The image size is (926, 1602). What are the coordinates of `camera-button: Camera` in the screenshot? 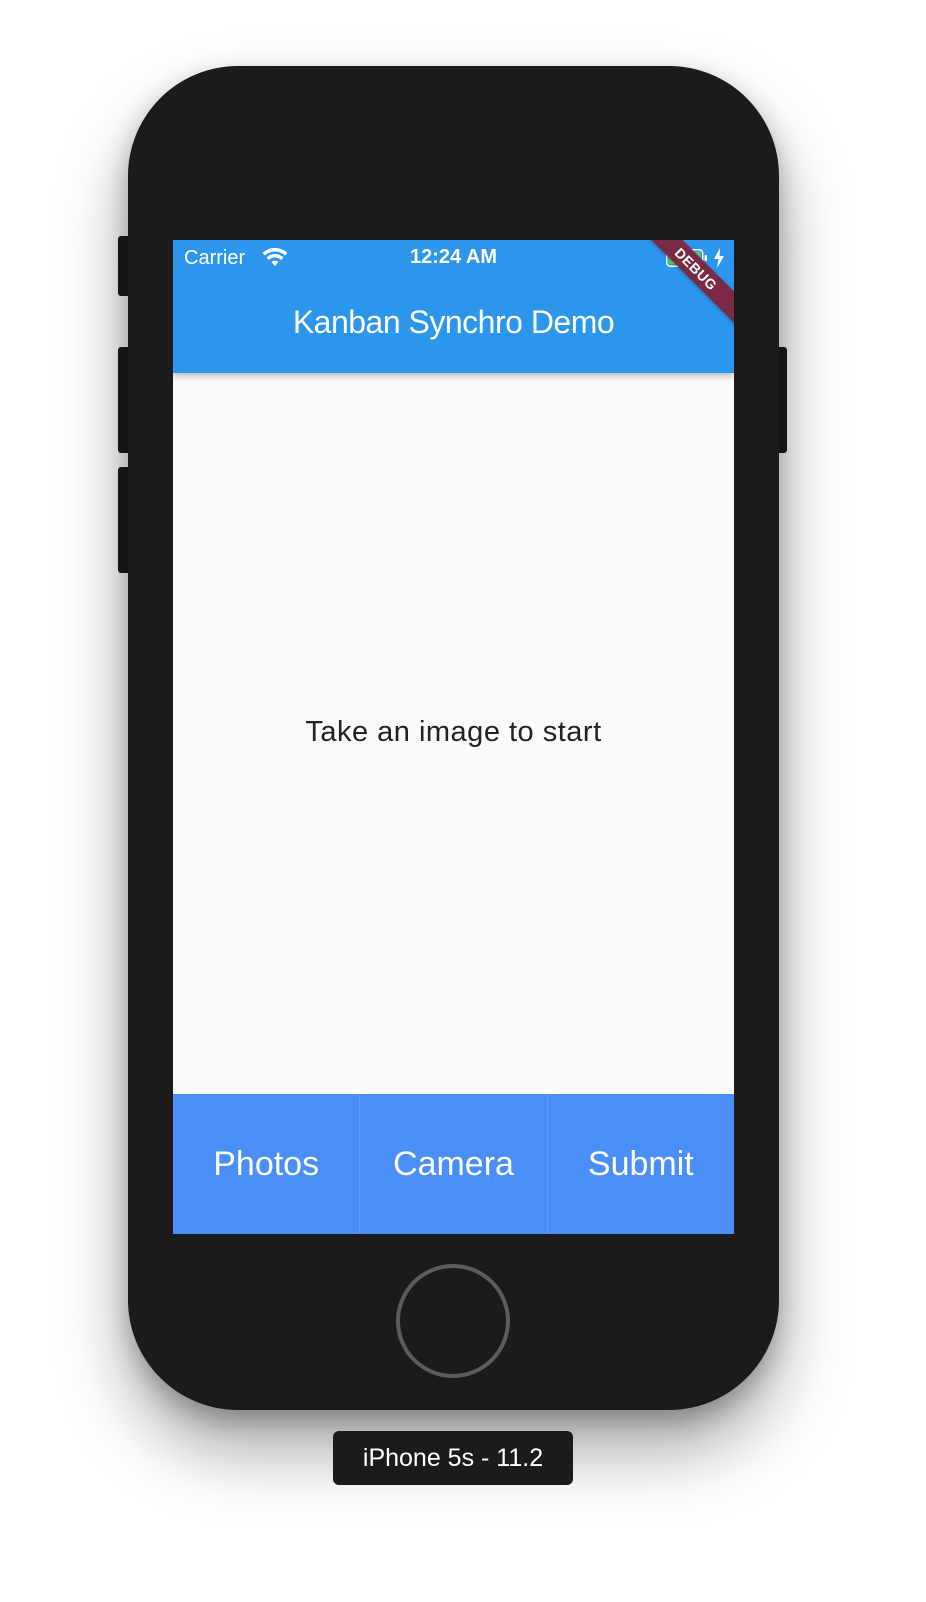 It's located at (454, 1164).